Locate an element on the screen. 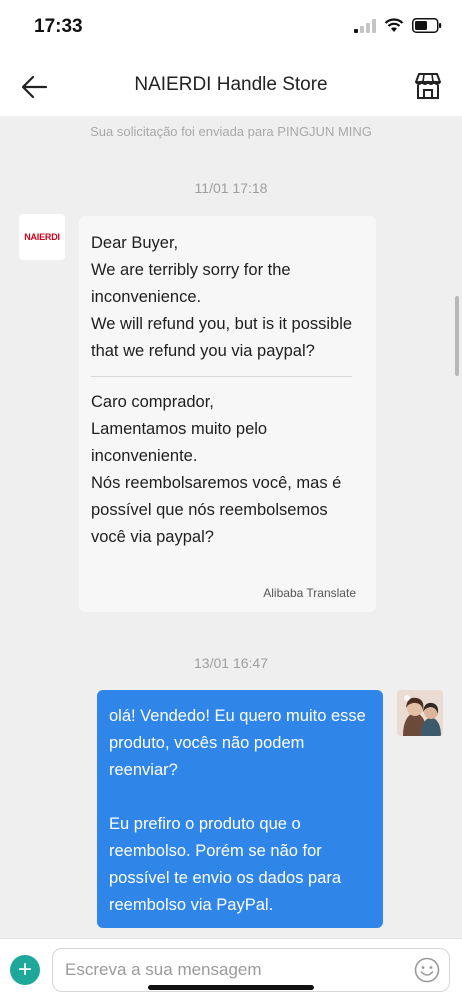  buyer-avatar-image is located at coordinates (420, 713).